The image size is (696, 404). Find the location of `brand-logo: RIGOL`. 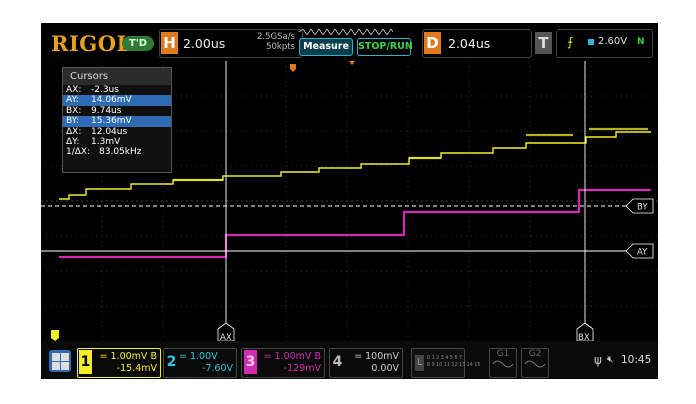

brand-logo: RIGOL is located at coordinates (91, 43).